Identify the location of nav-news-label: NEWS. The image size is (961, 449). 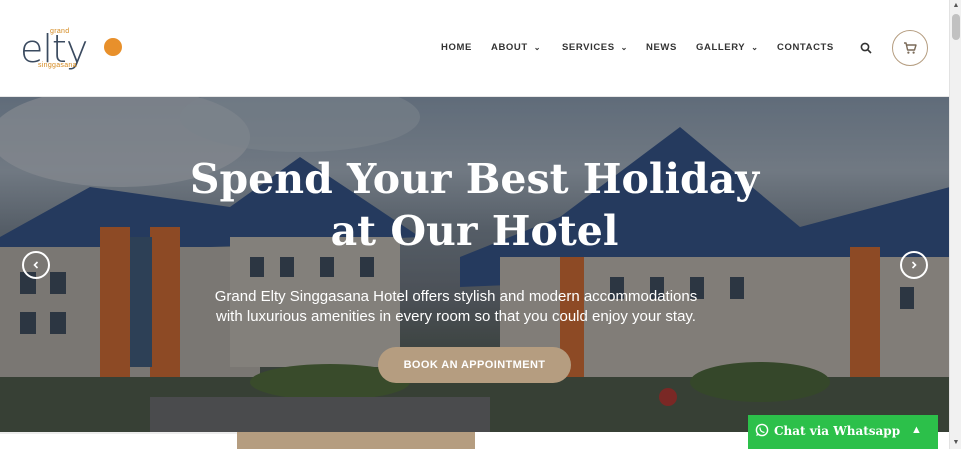
(661, 47).